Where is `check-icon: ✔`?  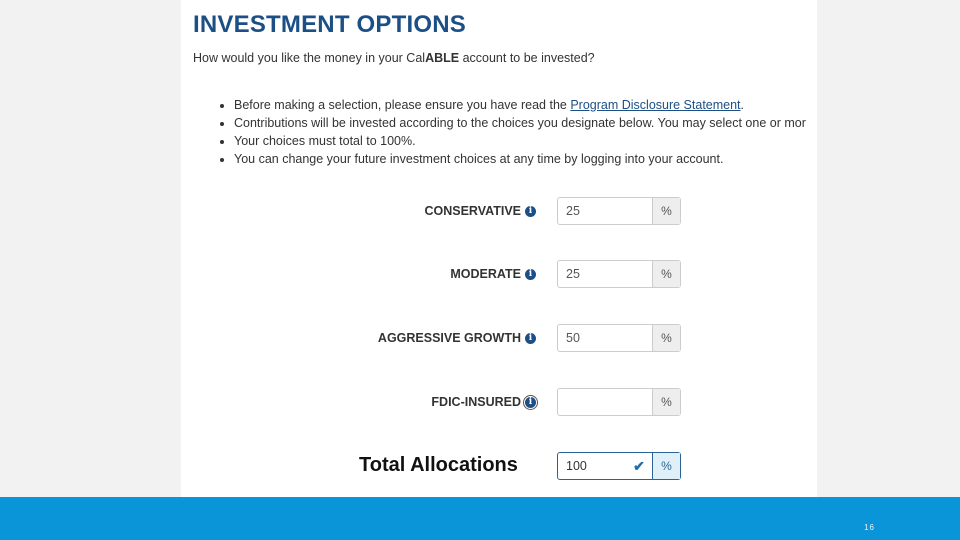
check-icon: ✔ is located at coordinates (639, 465).